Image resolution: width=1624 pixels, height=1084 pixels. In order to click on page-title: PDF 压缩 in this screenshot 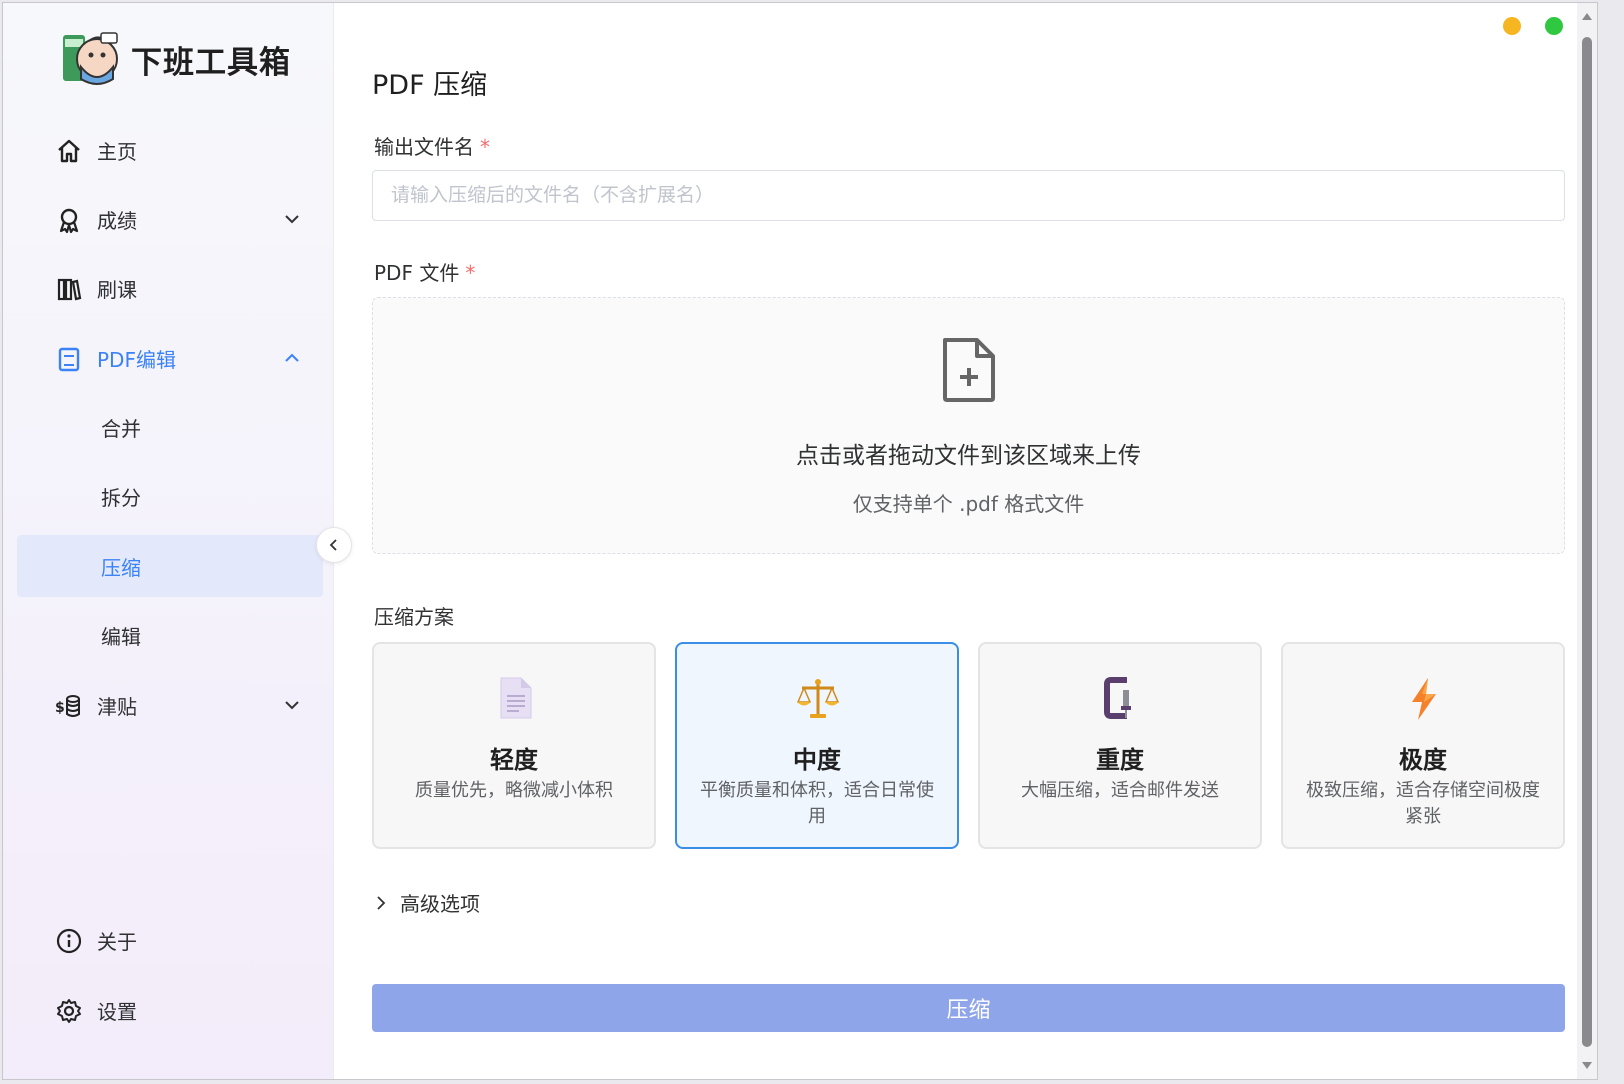, I will do `click(430, 85)`.